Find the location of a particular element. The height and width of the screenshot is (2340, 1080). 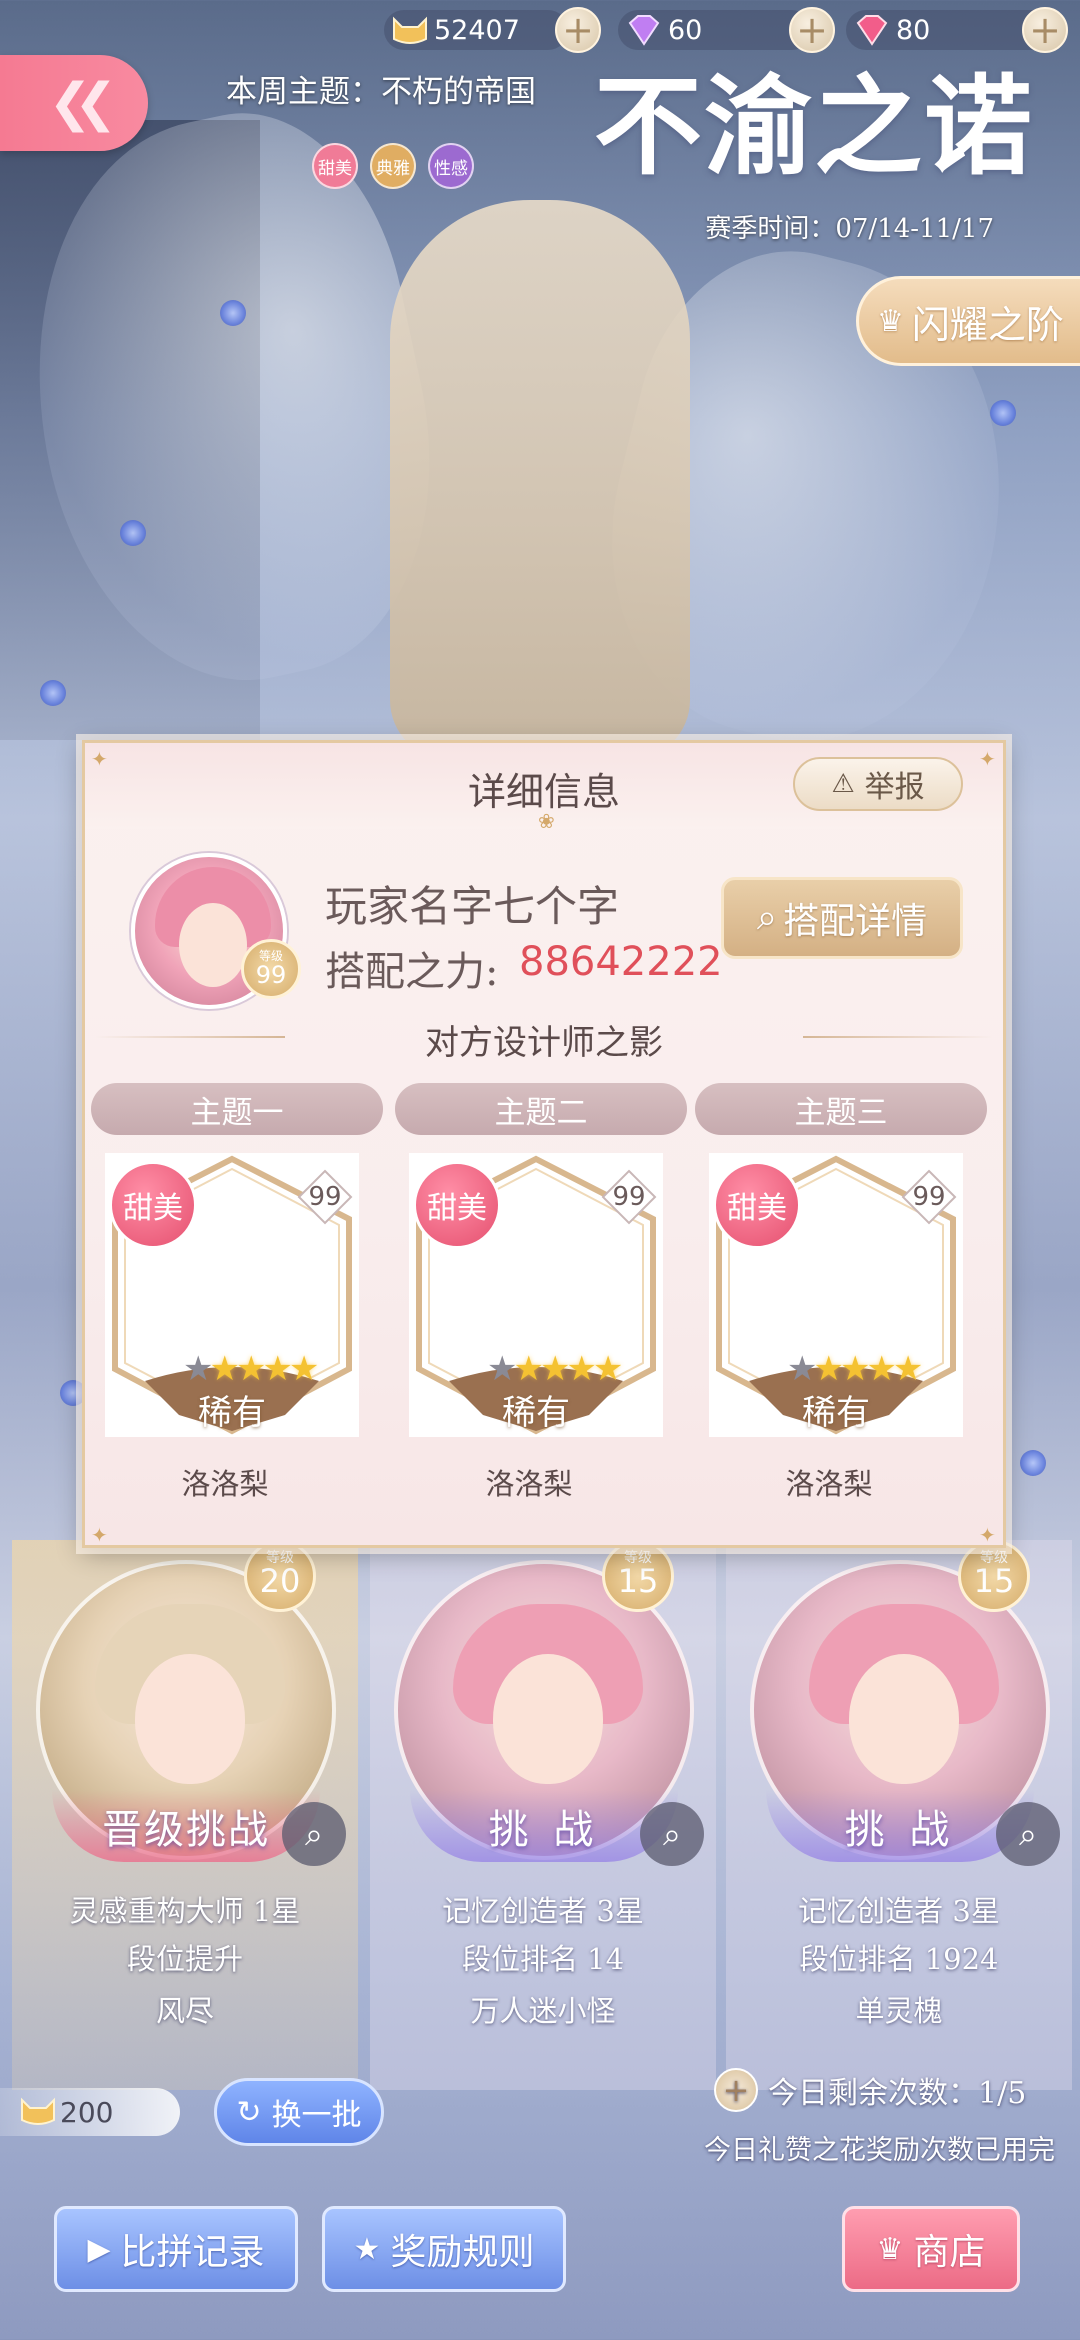

theme-column: 主题三 甜美 99 ★★★★★ 稀有 洛洛梨 is located at coordinates (845, 1303).